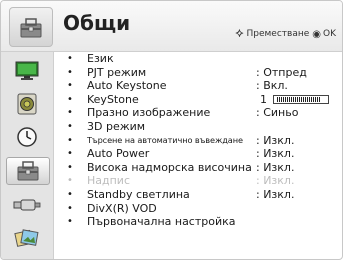  What do you see at coordinates (27, 155) in the screenshot?
I see `category-sidebar` at bounding box center [27, 155].